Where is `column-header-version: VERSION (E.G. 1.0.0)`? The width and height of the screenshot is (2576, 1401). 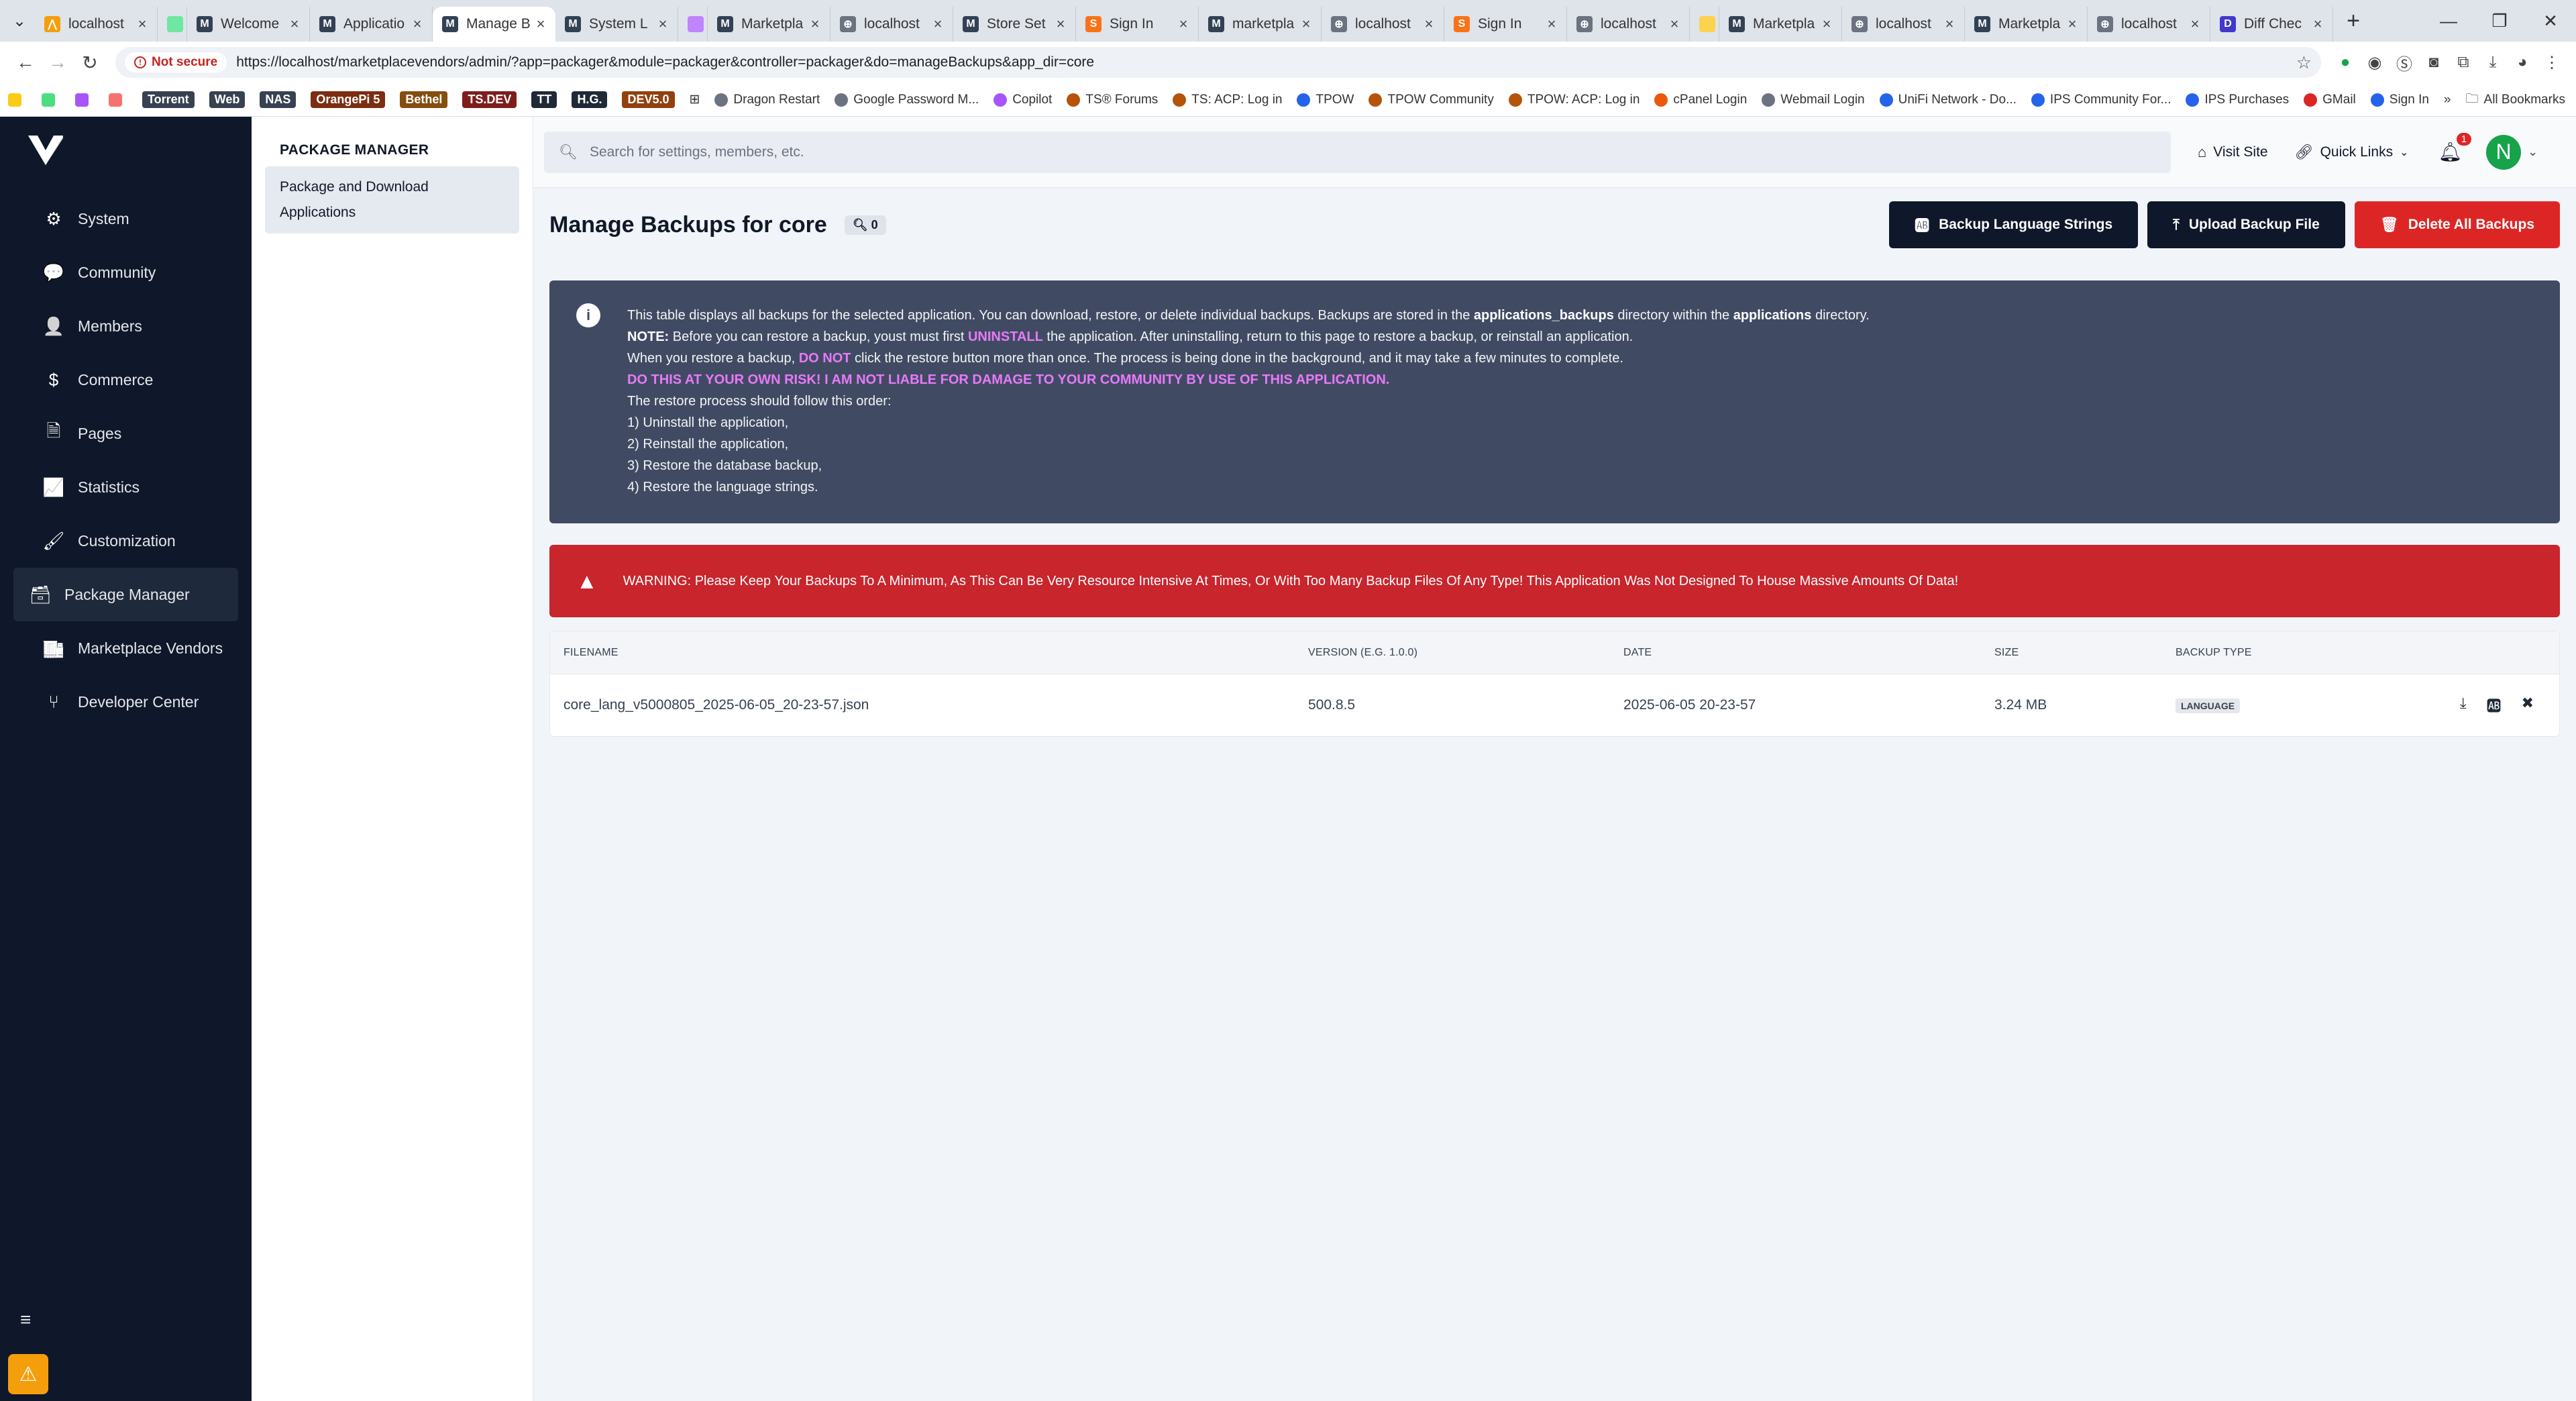
column-header-version: VERSION (E.G. 1.0.0) is located at coordinates (1465, 653).